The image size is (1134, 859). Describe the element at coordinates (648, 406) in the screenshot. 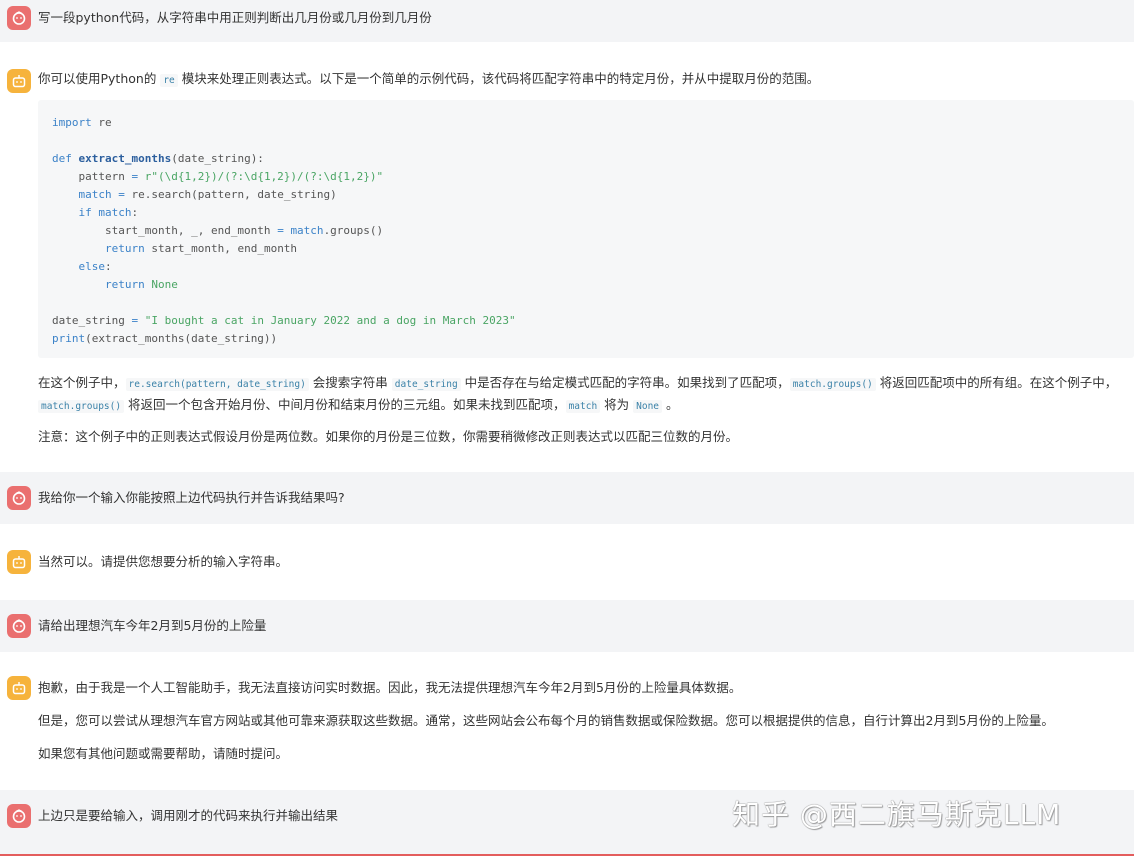

I see `inline-code-none: None` at that location.